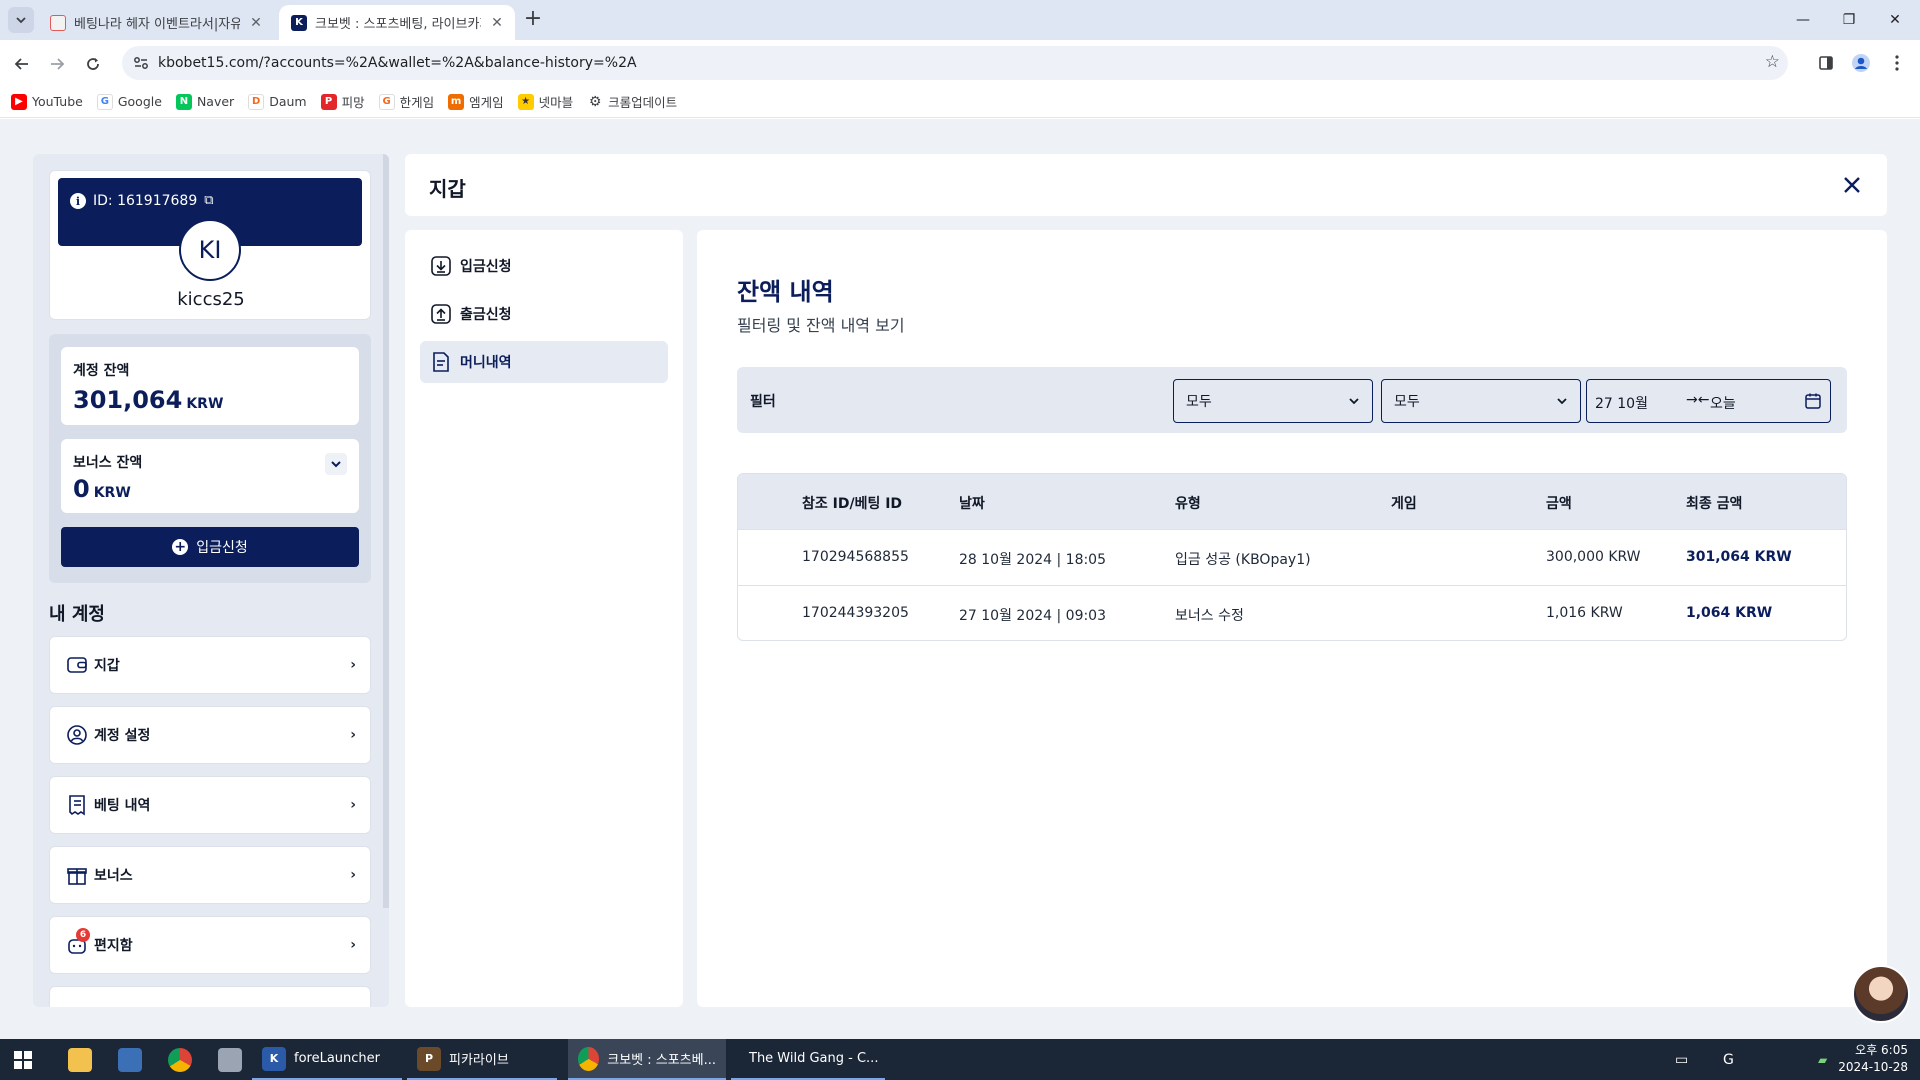 Image resolution: width=1920 pixels, height=1080 pixels. I want to click on close-wallet-button, so click(1852, 185).